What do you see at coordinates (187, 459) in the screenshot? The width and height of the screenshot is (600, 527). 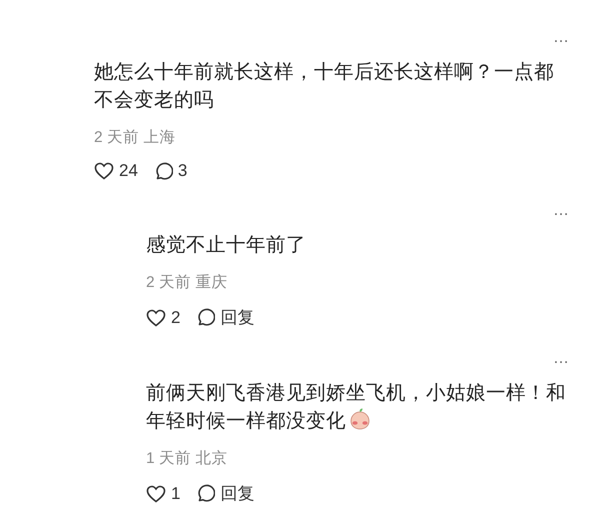 I see `comment-meta: 1 天前 北京` at bounding box center [187, 459].